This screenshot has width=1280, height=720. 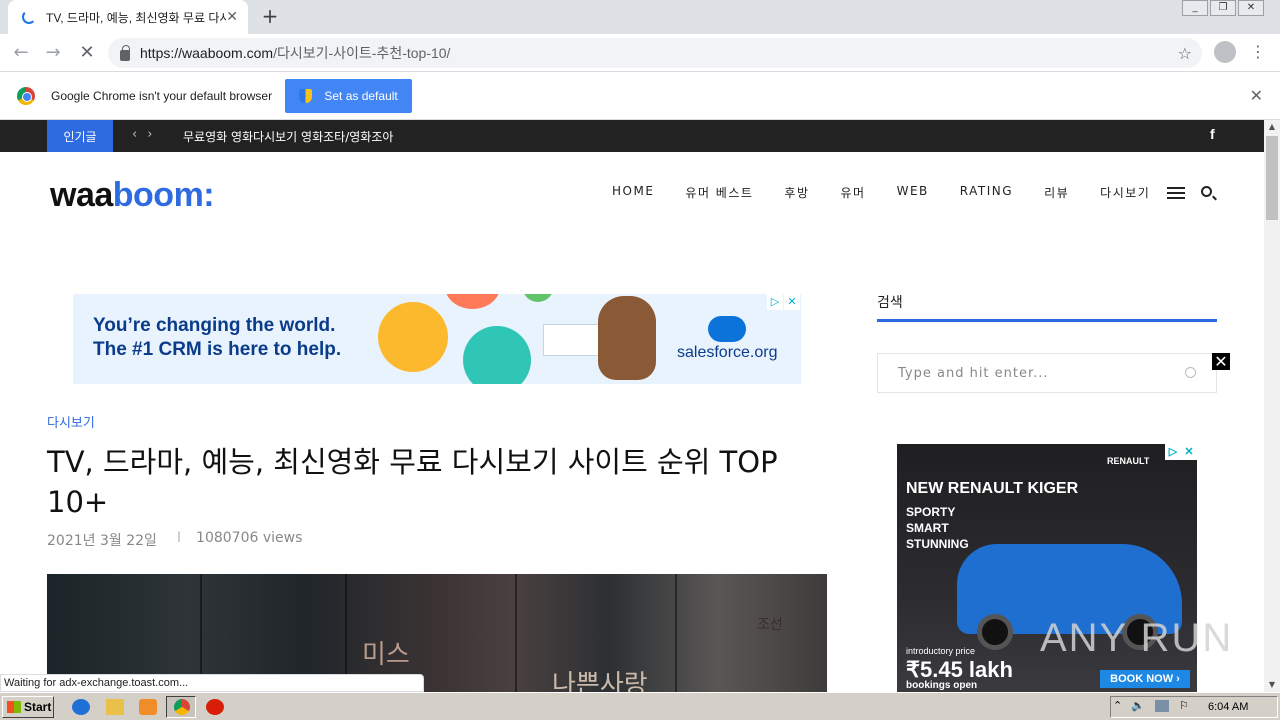 What do you see at coordinates (115, 707) in the screenshot?
I see `explorer-icon` at bounding box center [115, 707].